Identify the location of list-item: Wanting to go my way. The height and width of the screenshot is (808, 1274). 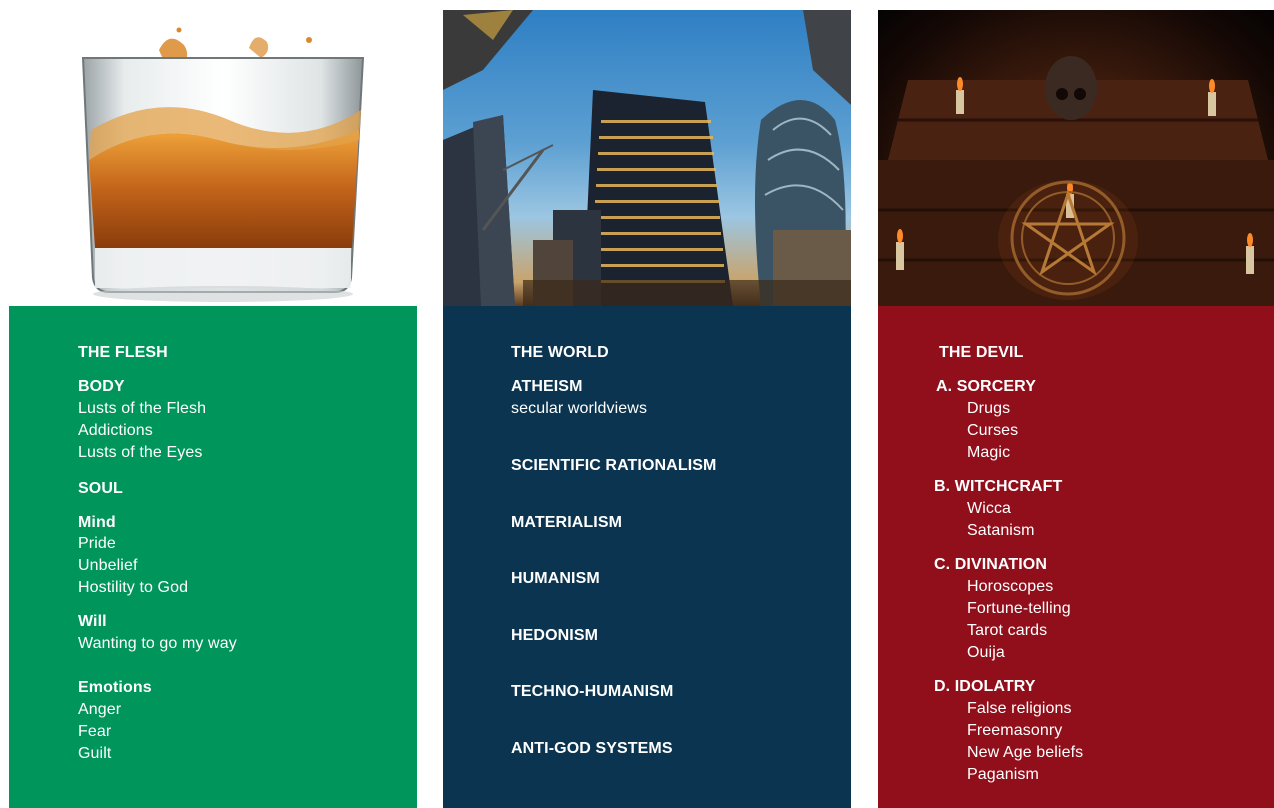
(157, 643).